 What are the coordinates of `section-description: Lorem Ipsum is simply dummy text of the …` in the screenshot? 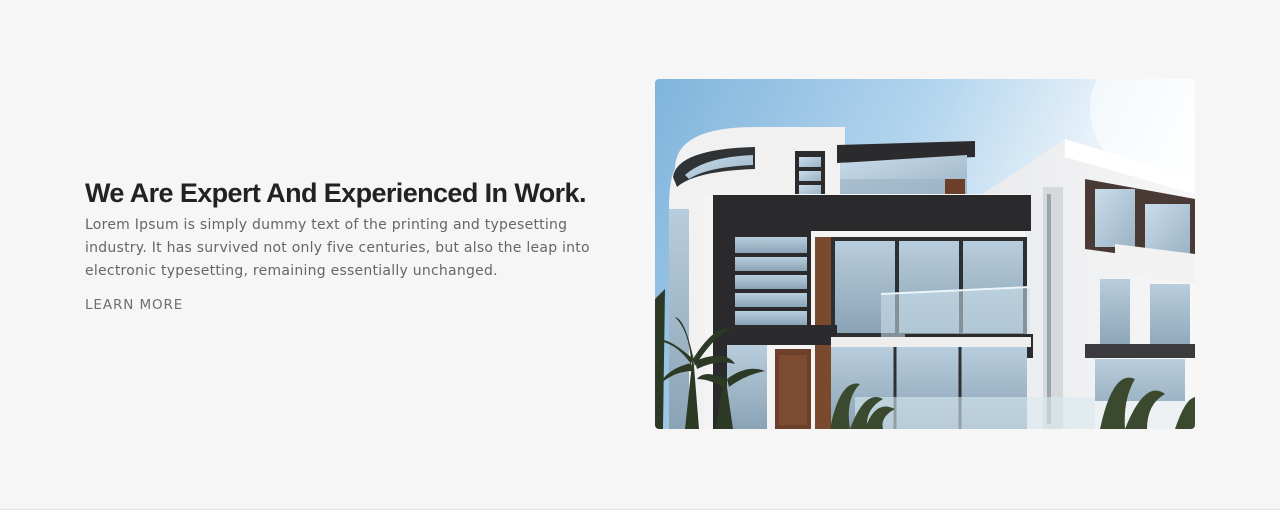 It's located at (337, 248).